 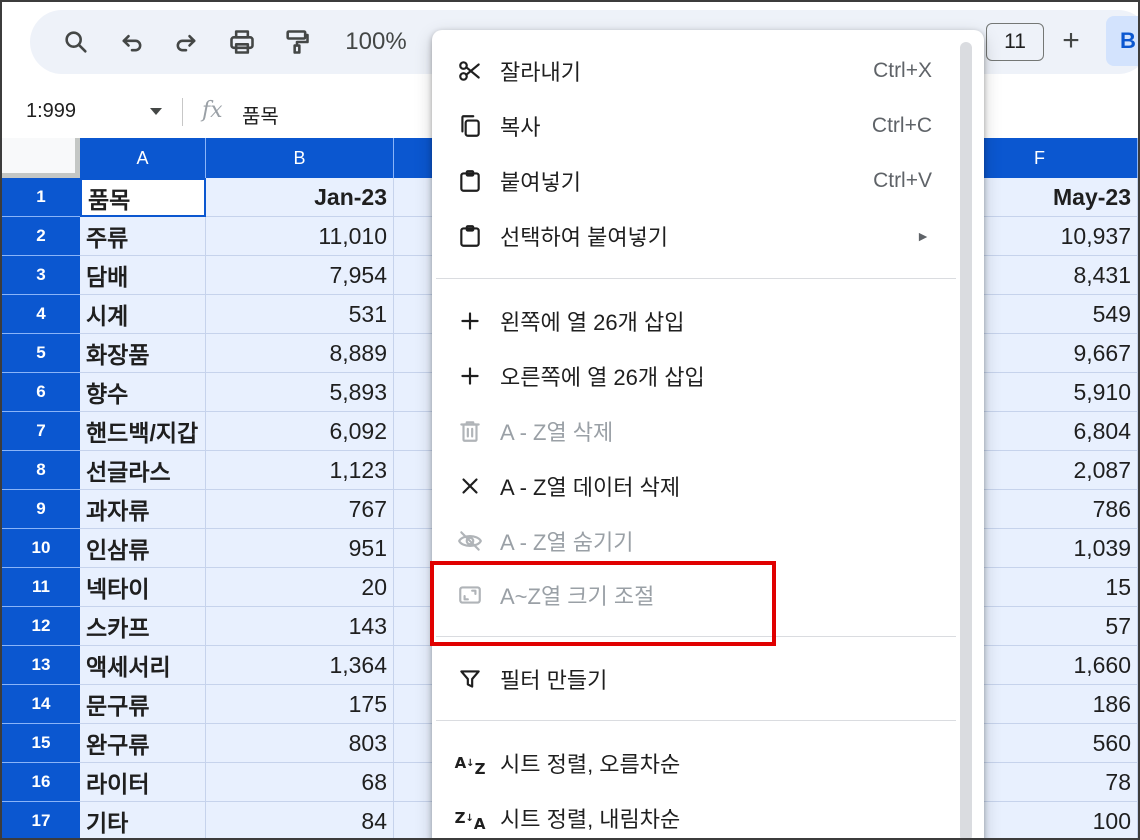 What do you see at coordinates (41, 782) in the screenshot?
I see `row-header: 16` at bounding box center [41, 782].